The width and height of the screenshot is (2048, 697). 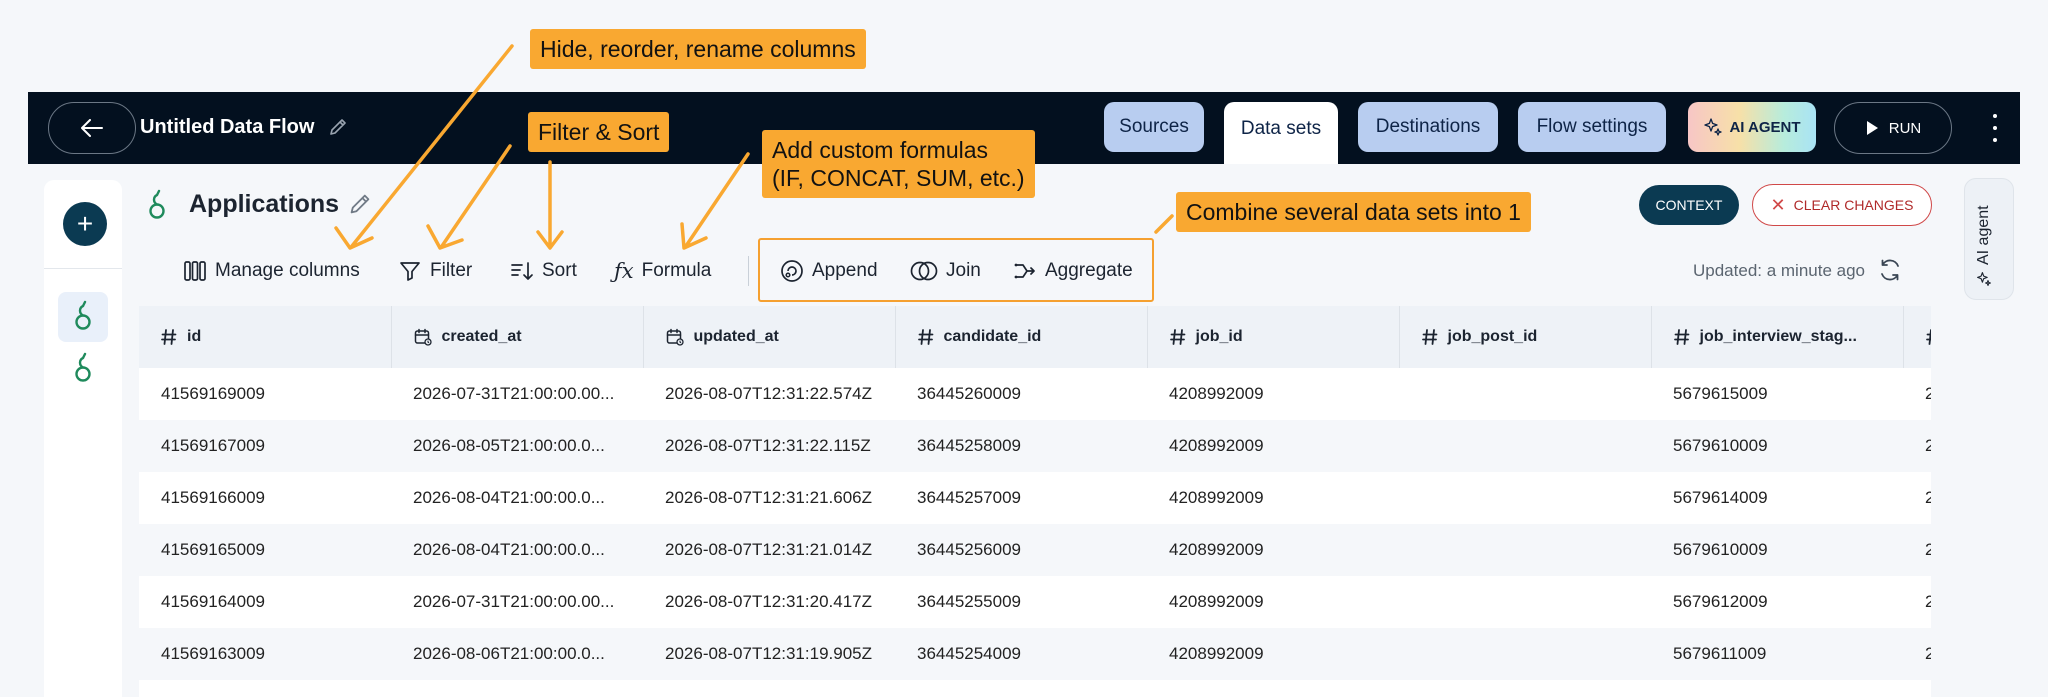 I want to click on refresh-button, so click(x=1890, y=272).